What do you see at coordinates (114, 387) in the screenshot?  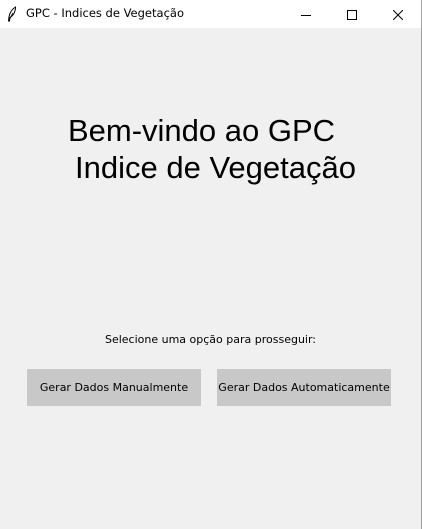 I see `generate-manual-button: Gerar Dados Manualmente` at bounding box center [114, 387].